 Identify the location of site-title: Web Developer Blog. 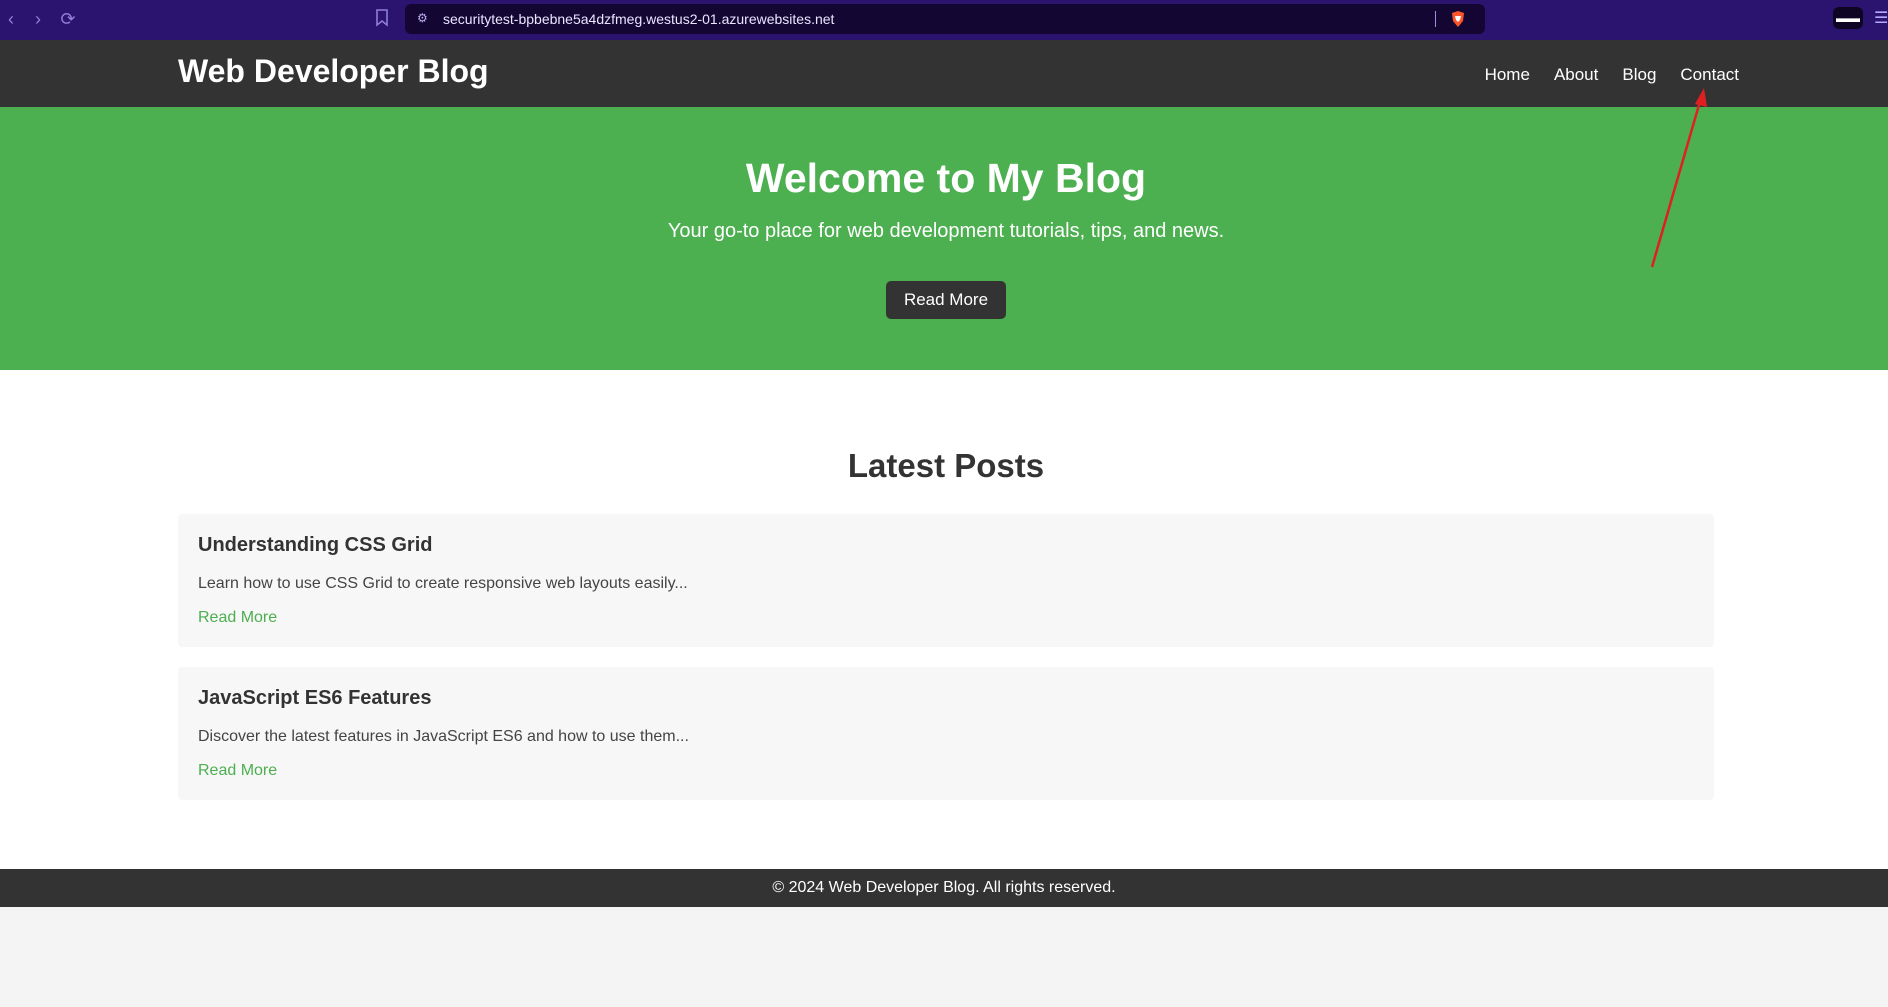
(333, 71).